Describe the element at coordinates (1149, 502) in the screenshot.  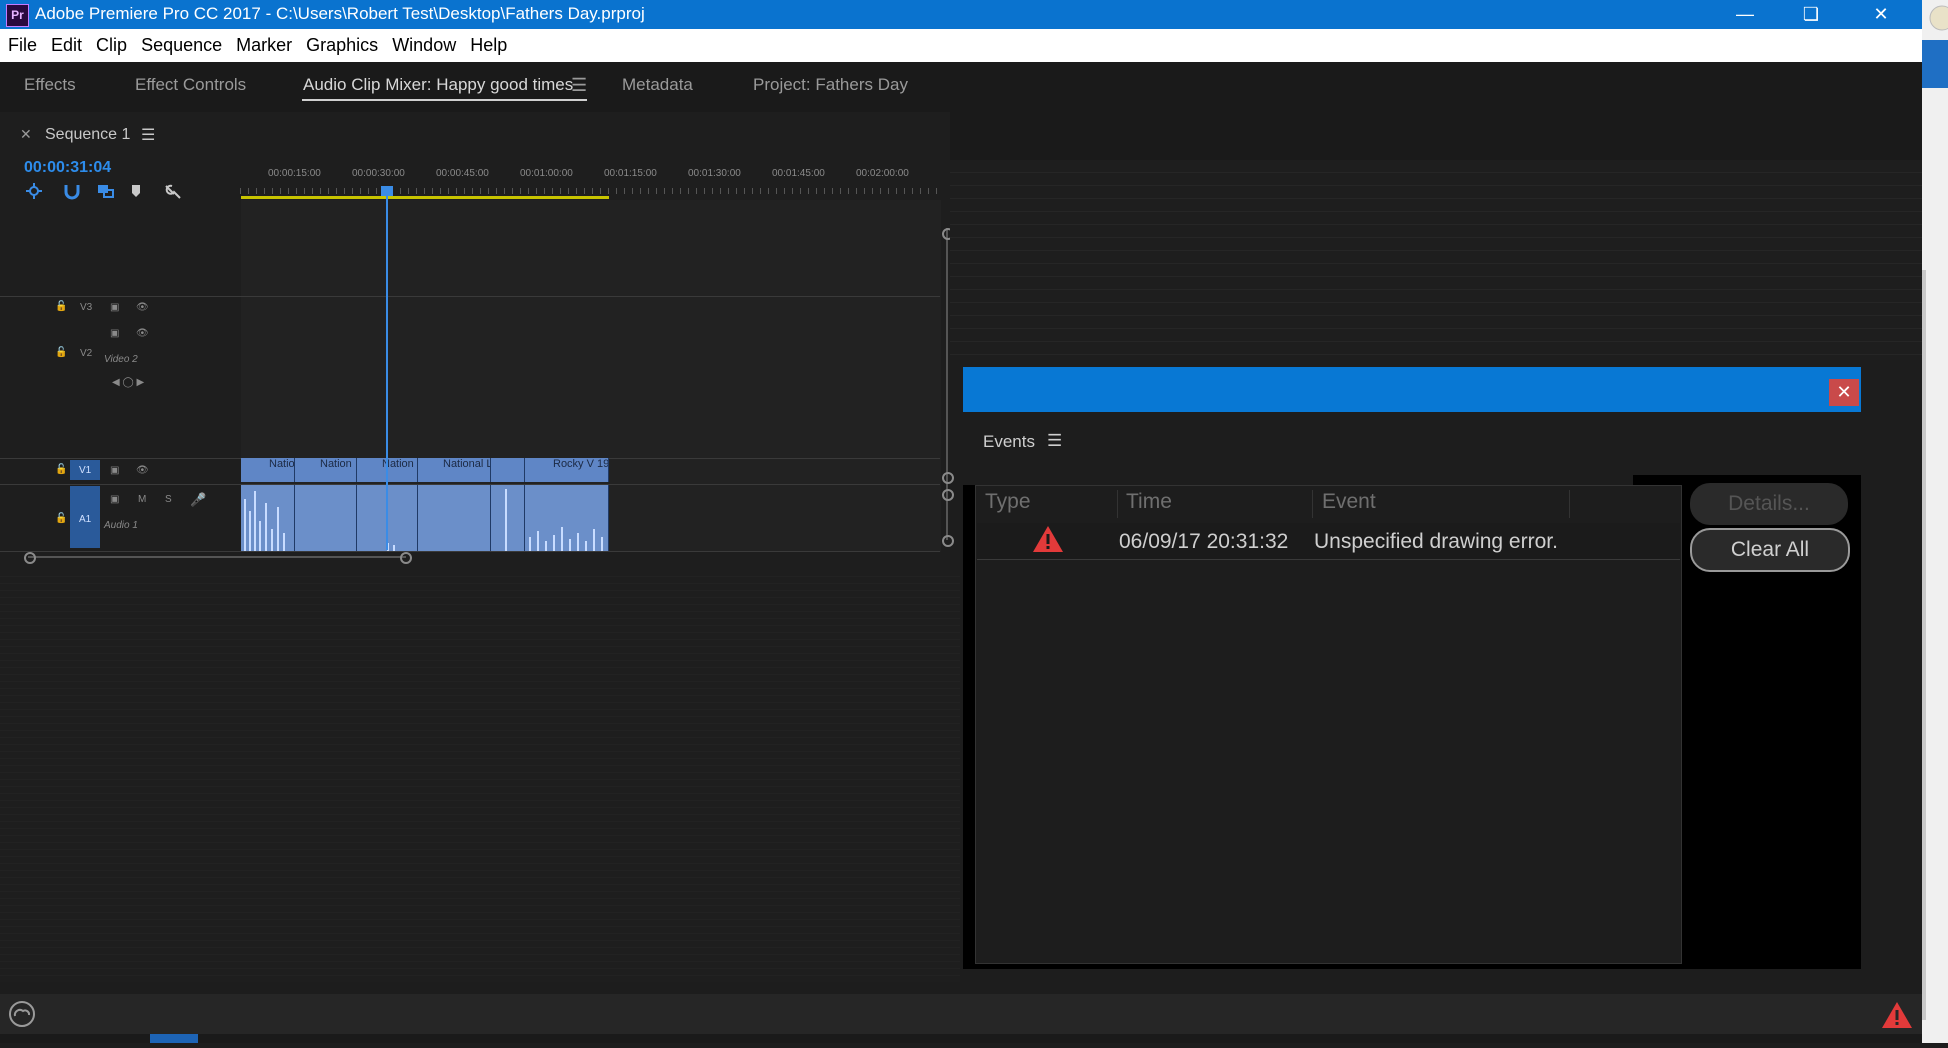
I see `column-header-time: Time` at that location.